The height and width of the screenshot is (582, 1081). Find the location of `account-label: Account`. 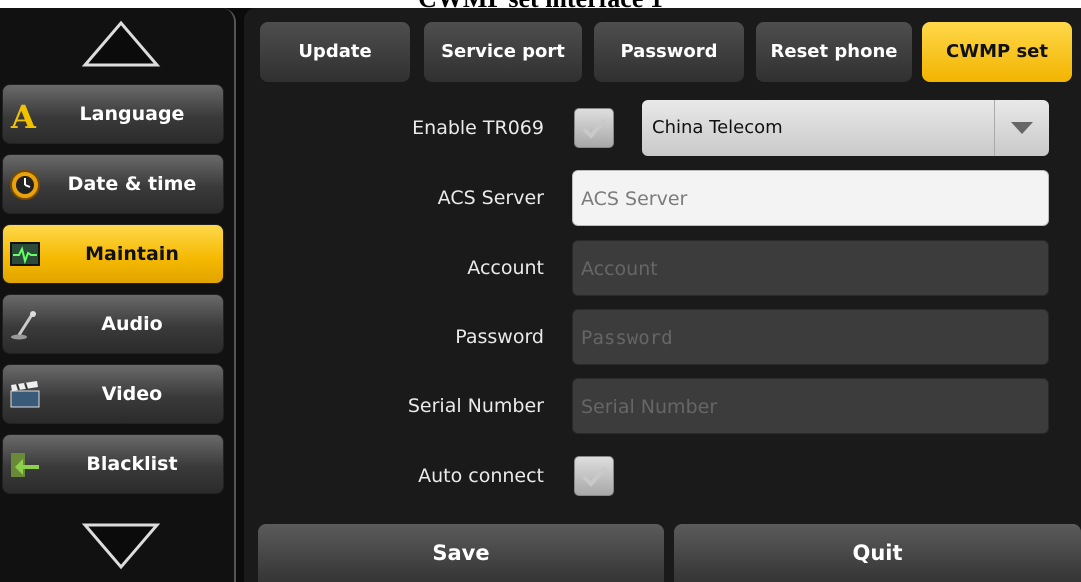

account-label: Account is located at coordinates (505, 268).